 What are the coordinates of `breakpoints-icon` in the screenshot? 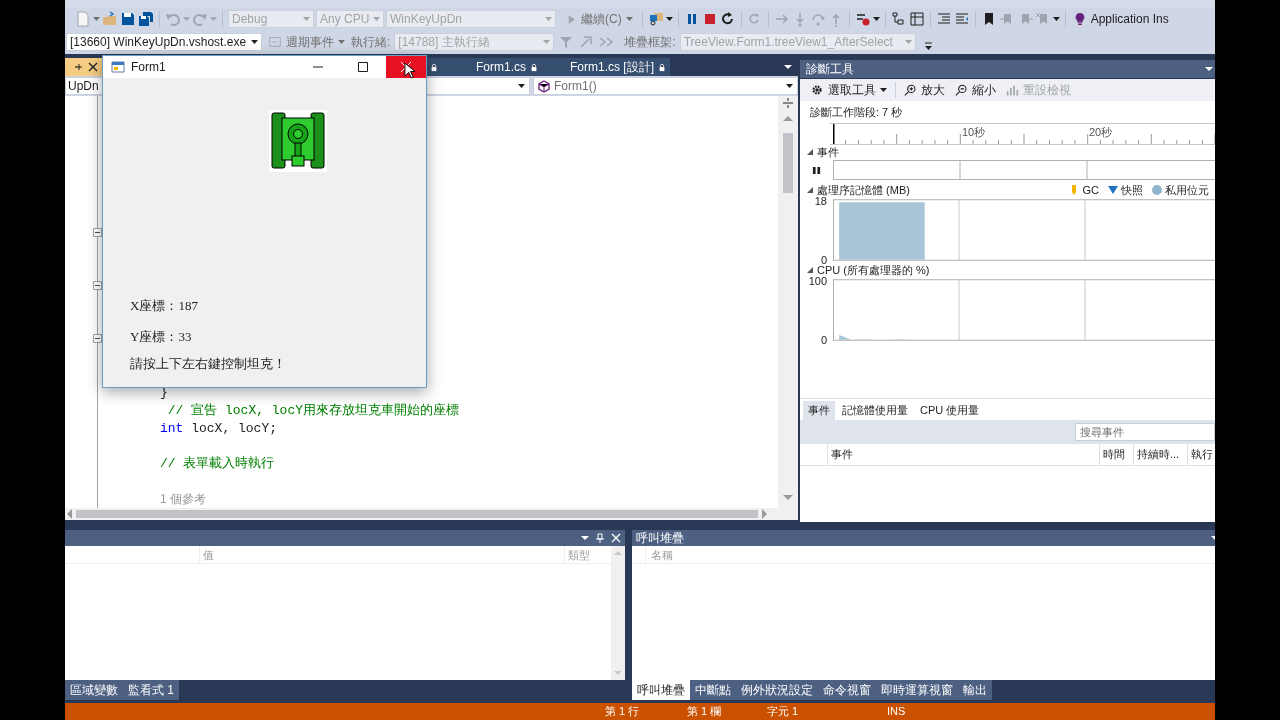 It's located at (862, 19).